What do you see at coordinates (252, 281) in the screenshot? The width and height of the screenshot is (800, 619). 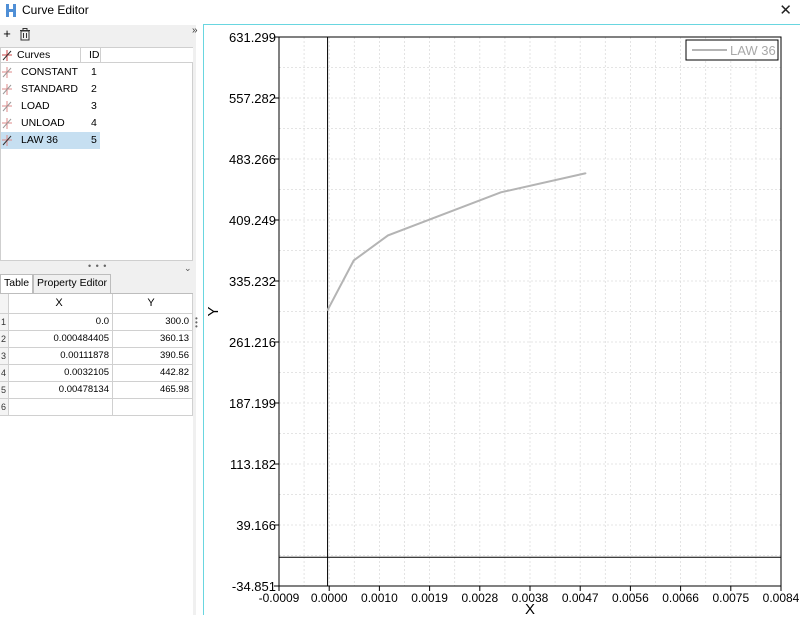 I see `y-tick-label: 335.232` at bounding box center [252, 281].